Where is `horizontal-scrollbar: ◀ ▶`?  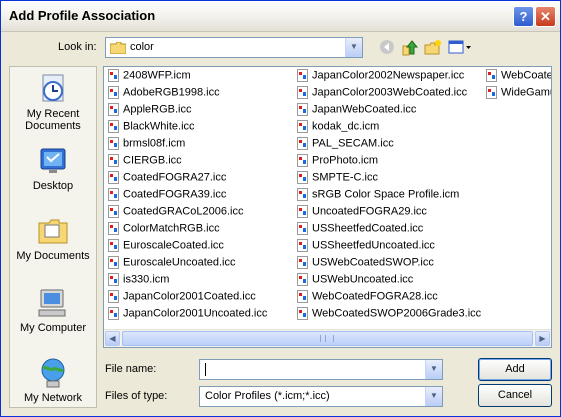 horizontal-scrollbar: ◀ ▶ is located at coordinates (327, 338).